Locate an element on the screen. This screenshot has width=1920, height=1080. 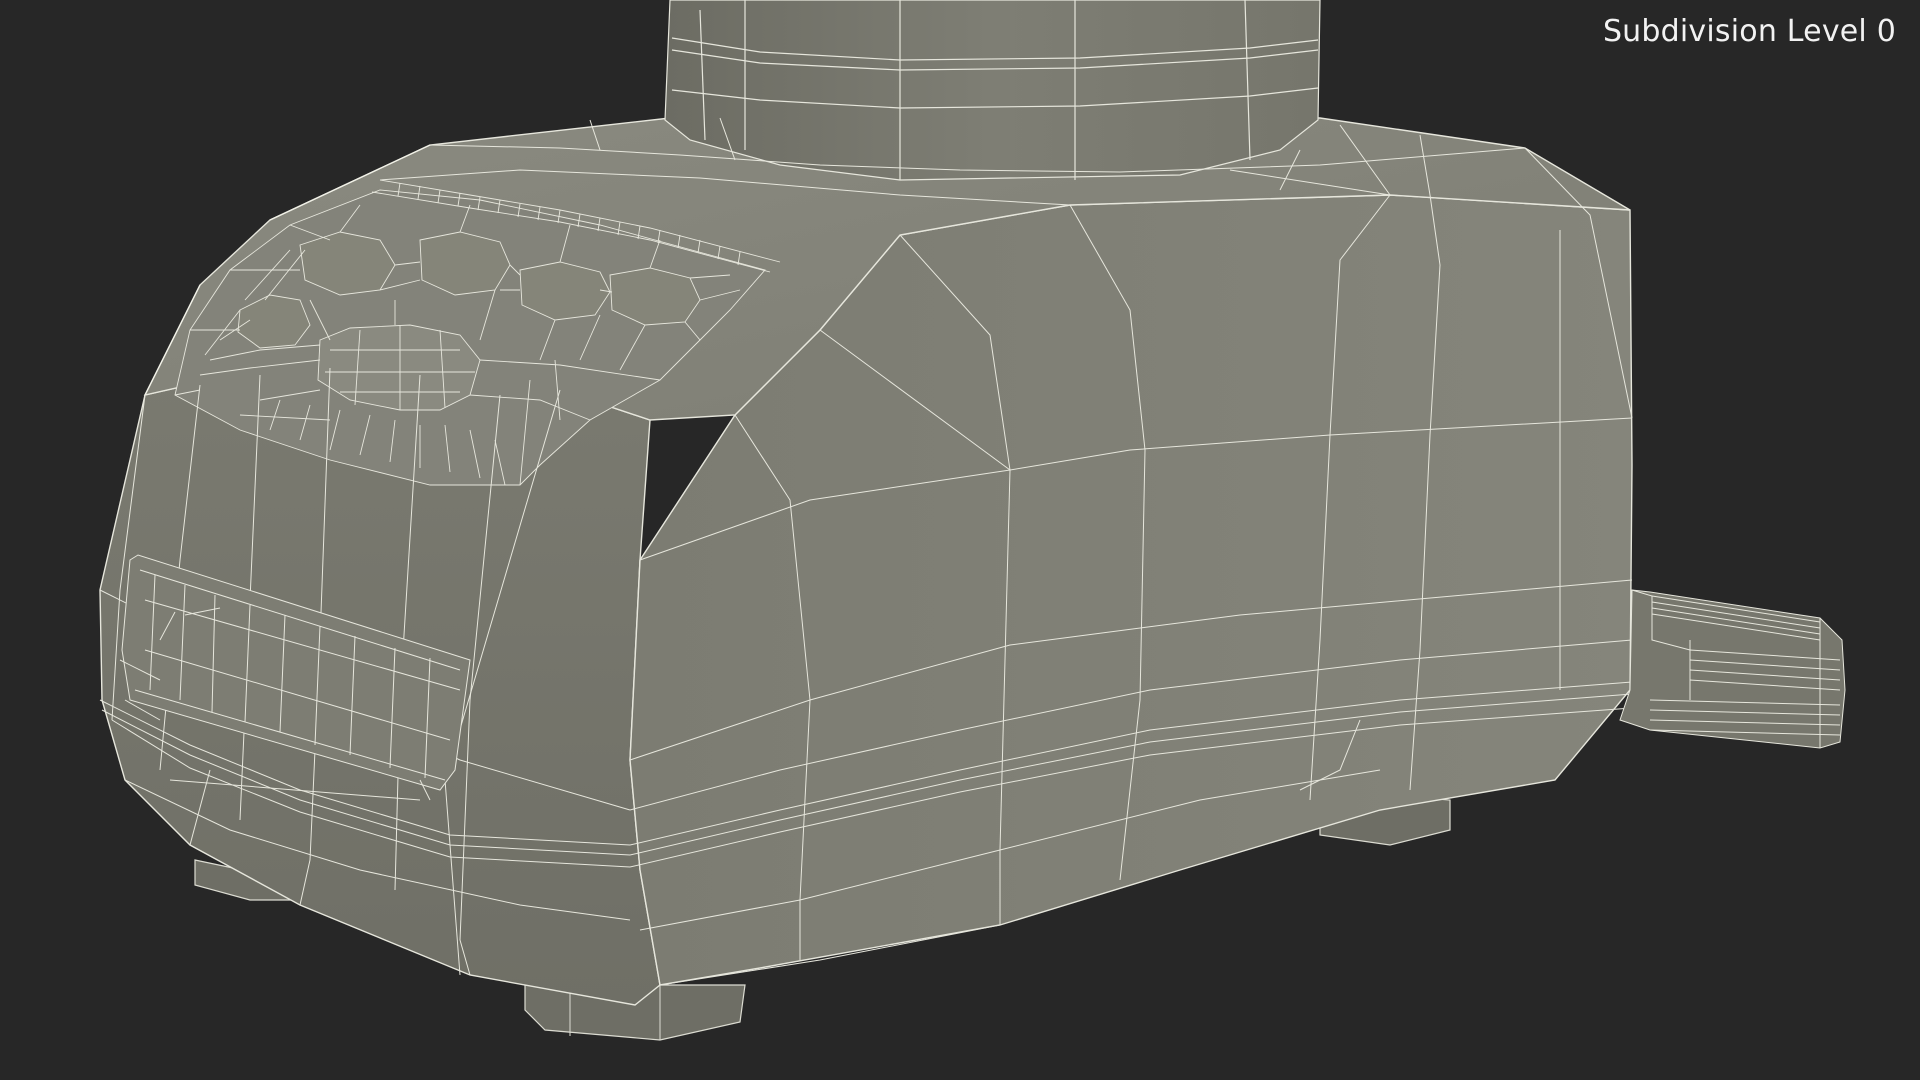
subdivision-level-label: Subdivision Level 0 is located at coordinates (1749, 31).